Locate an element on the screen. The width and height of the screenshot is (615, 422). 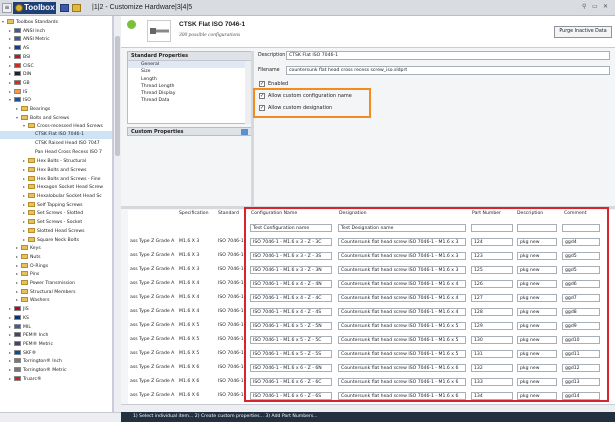
cell-spec: M1.6 X 3 is located at coordinates (189, 255).